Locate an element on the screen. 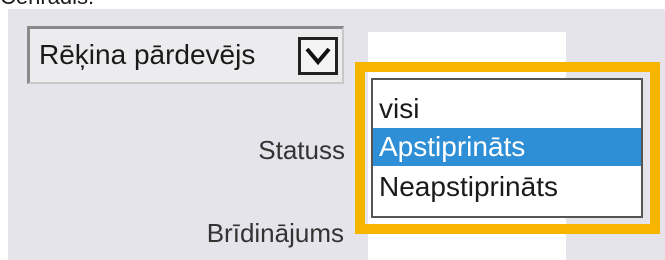  chevron-down-icon is located at coordinates (318, 56).